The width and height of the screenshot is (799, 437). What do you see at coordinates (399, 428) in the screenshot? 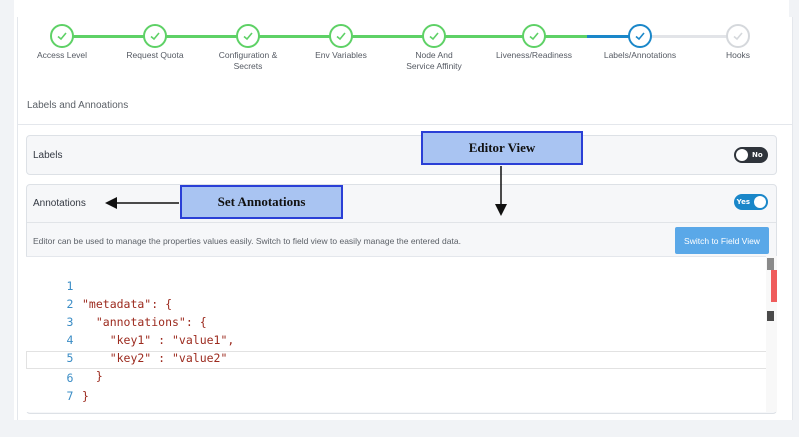
I see `bottom-band` at bounding box center [399, 428].